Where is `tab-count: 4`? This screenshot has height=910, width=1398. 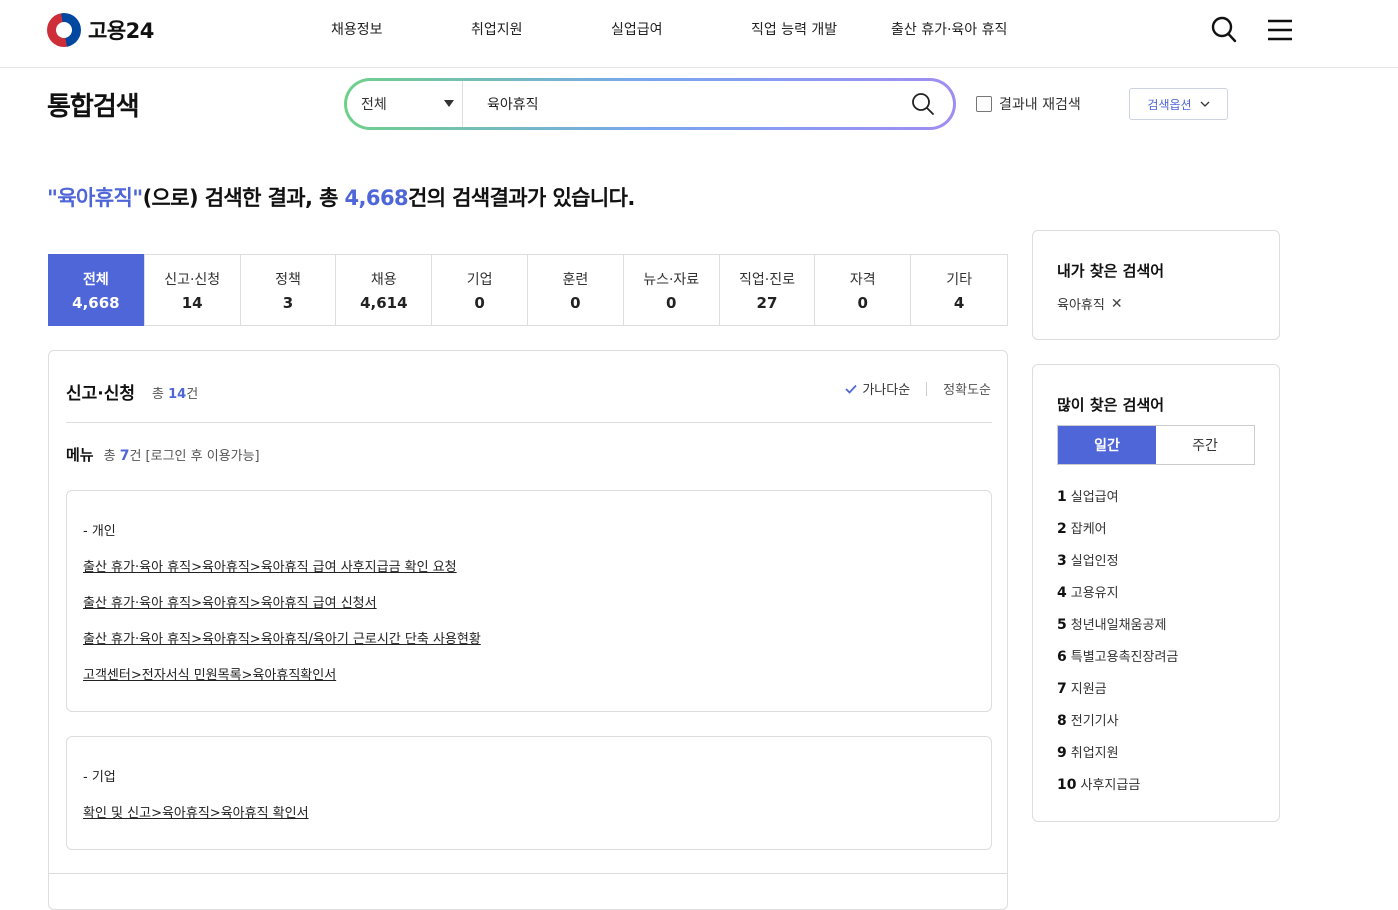
tab-count: 4 is located at coordinates (959, 302).